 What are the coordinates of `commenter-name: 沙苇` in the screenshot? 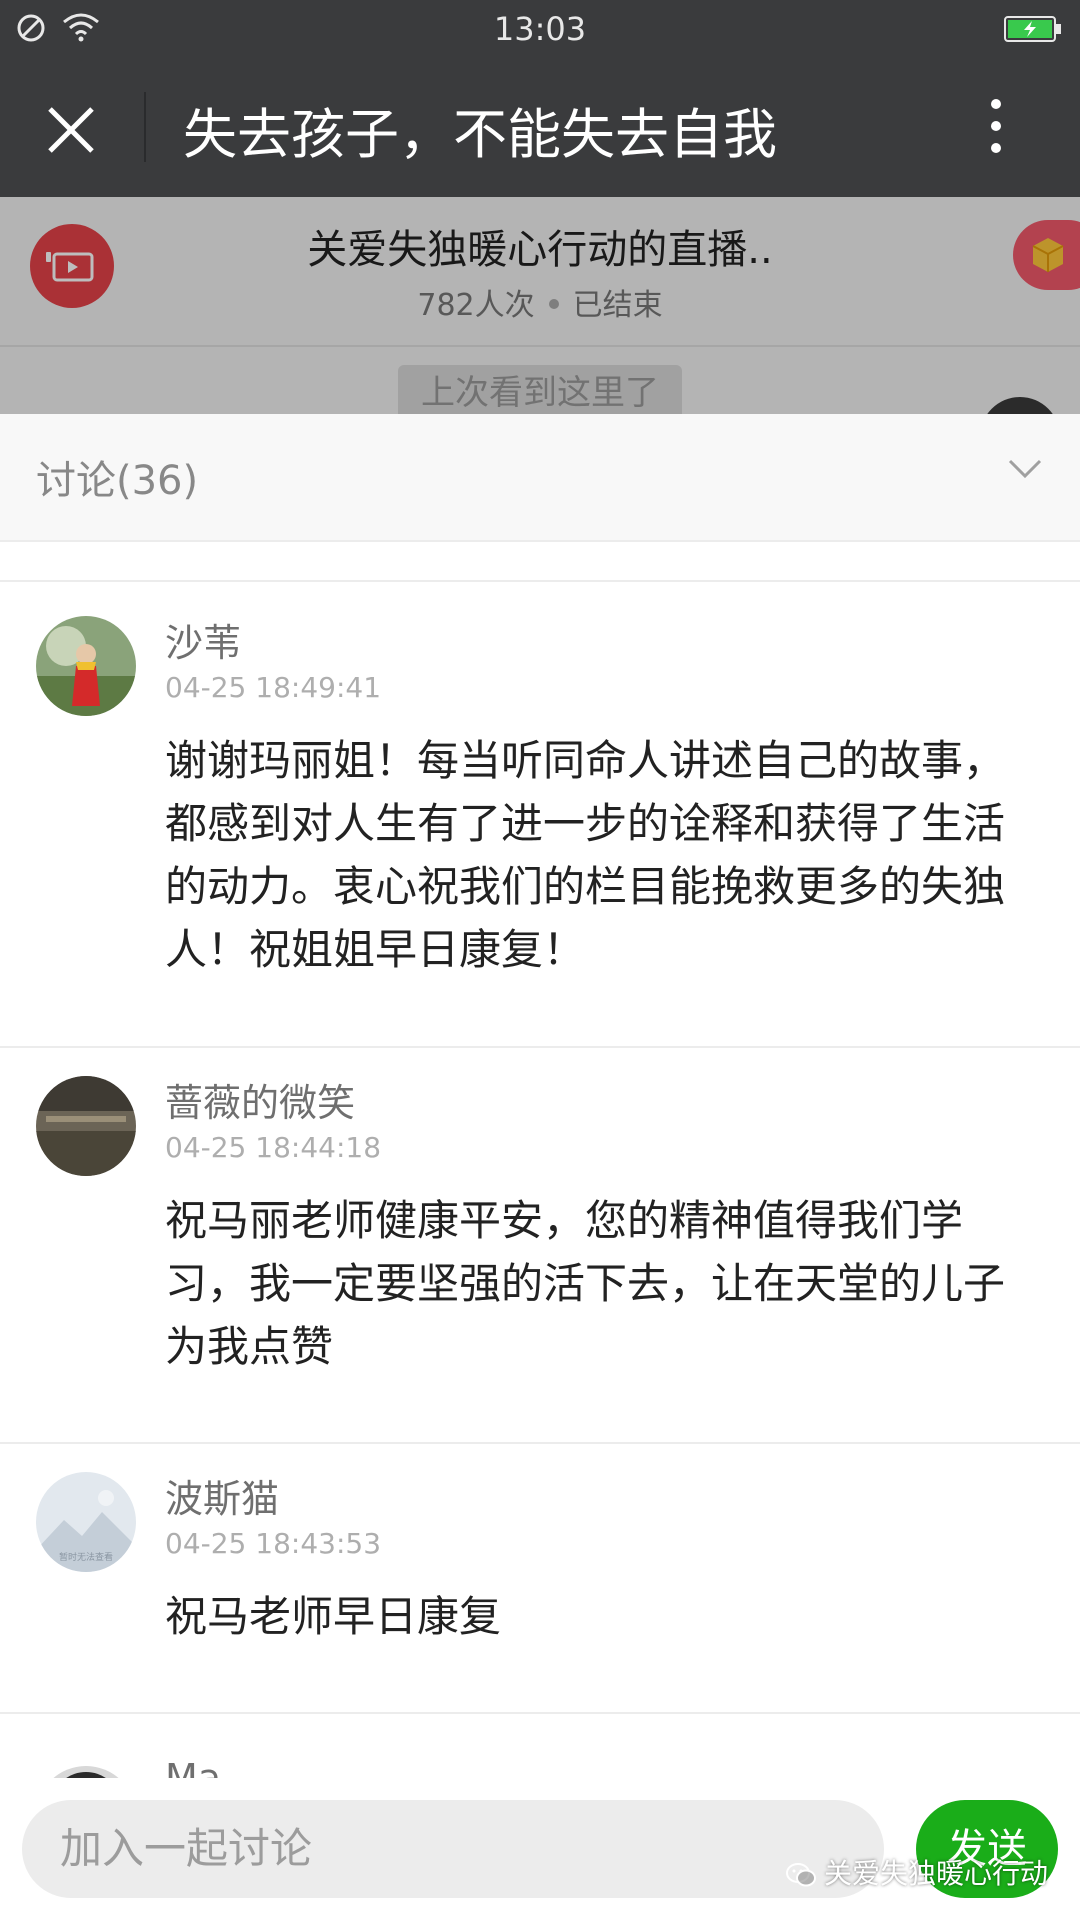 It's located at (203, 643).